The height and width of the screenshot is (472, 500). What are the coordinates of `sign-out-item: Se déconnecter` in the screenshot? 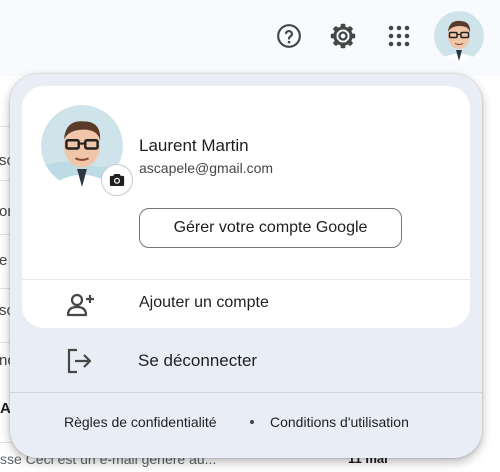 It's located at (246, 361).